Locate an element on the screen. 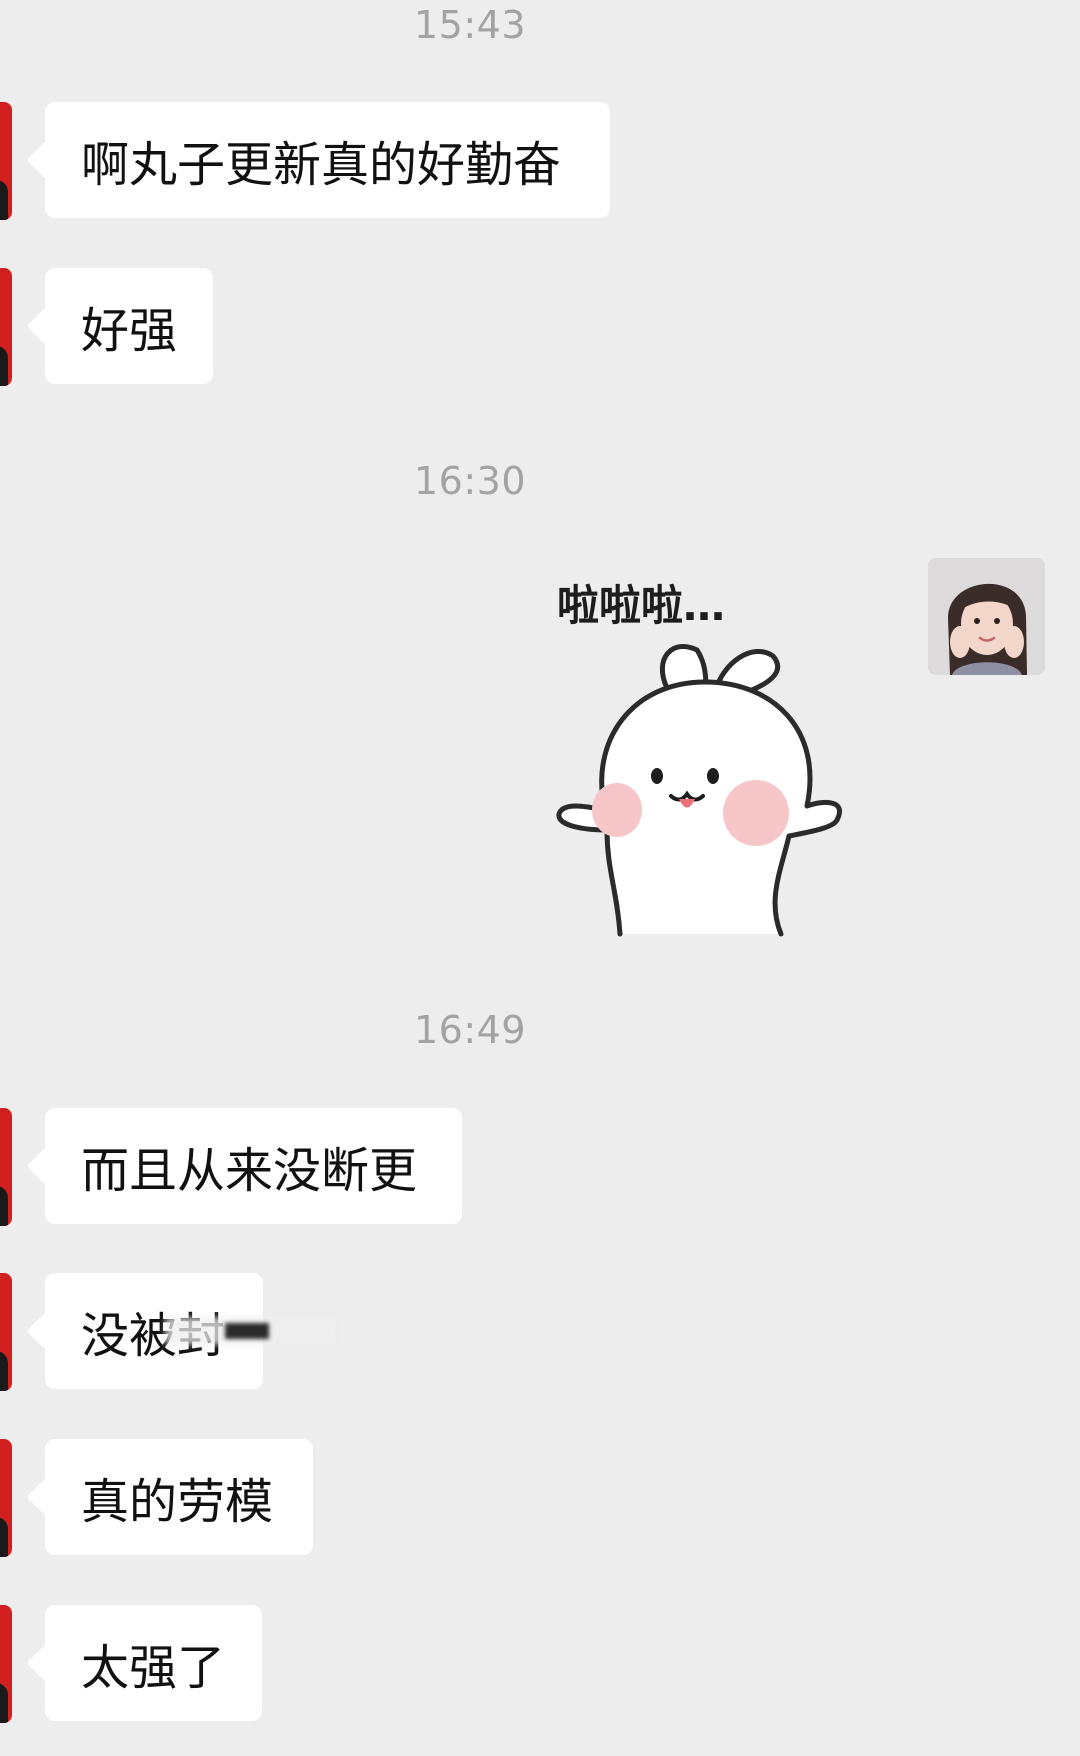  message-bubble: 好强 is located at coordinates (129, 326).